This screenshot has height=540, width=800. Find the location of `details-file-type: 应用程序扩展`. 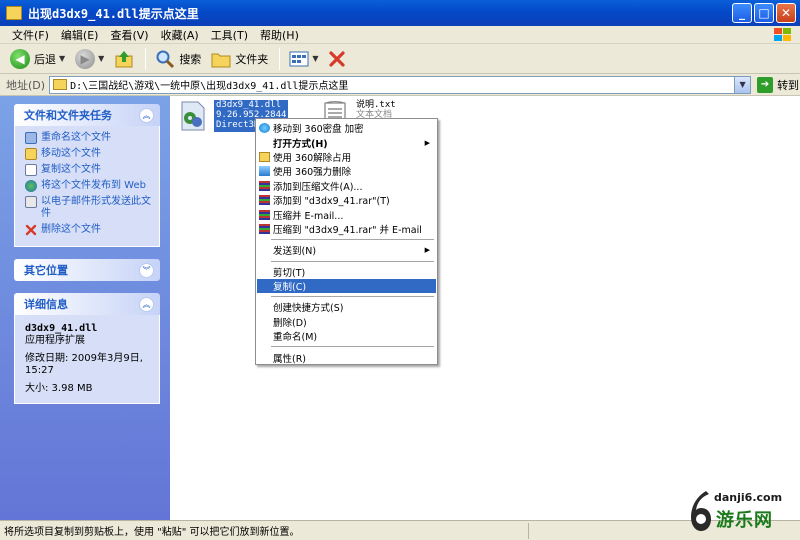

details-file-type: 应用程序扩展 is located at coordinates (55, 340).